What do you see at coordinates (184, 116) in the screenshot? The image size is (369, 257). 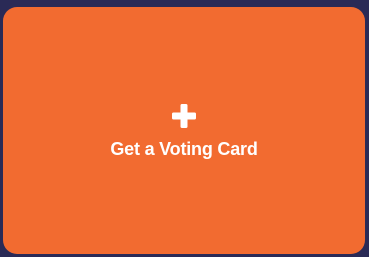 I see `plus-icon` at bounding box center [184, 116].